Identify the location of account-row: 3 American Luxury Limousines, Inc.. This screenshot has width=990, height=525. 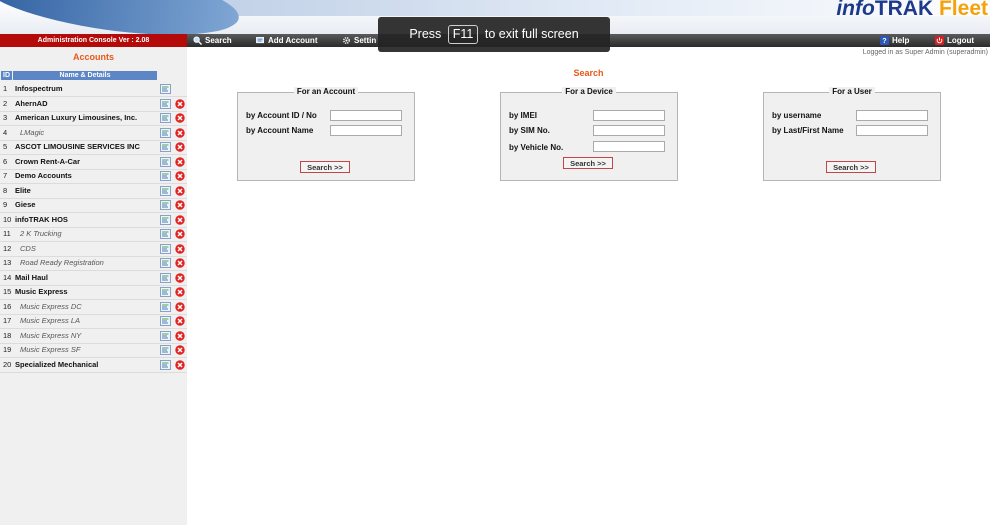
(93, 118).